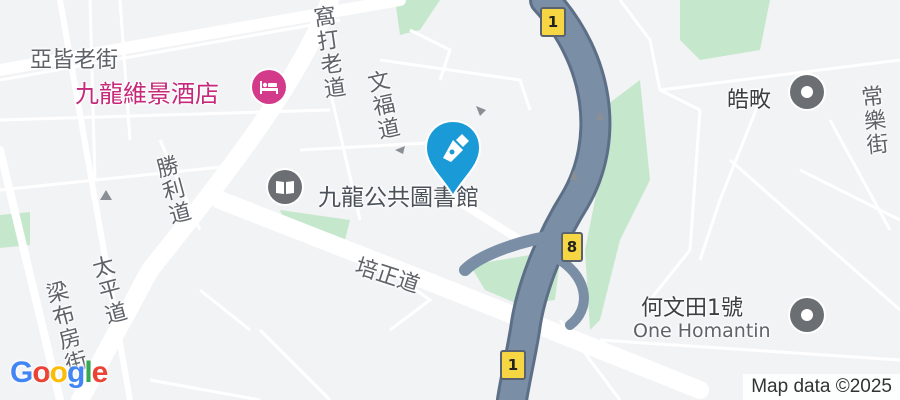 The width and height of the screenshot is (900, 400). What do you see at coordinates (692, 306) in the screenshot?
I see `poi-label-homantin: 何文田1號` at bounding box center [692, 306].